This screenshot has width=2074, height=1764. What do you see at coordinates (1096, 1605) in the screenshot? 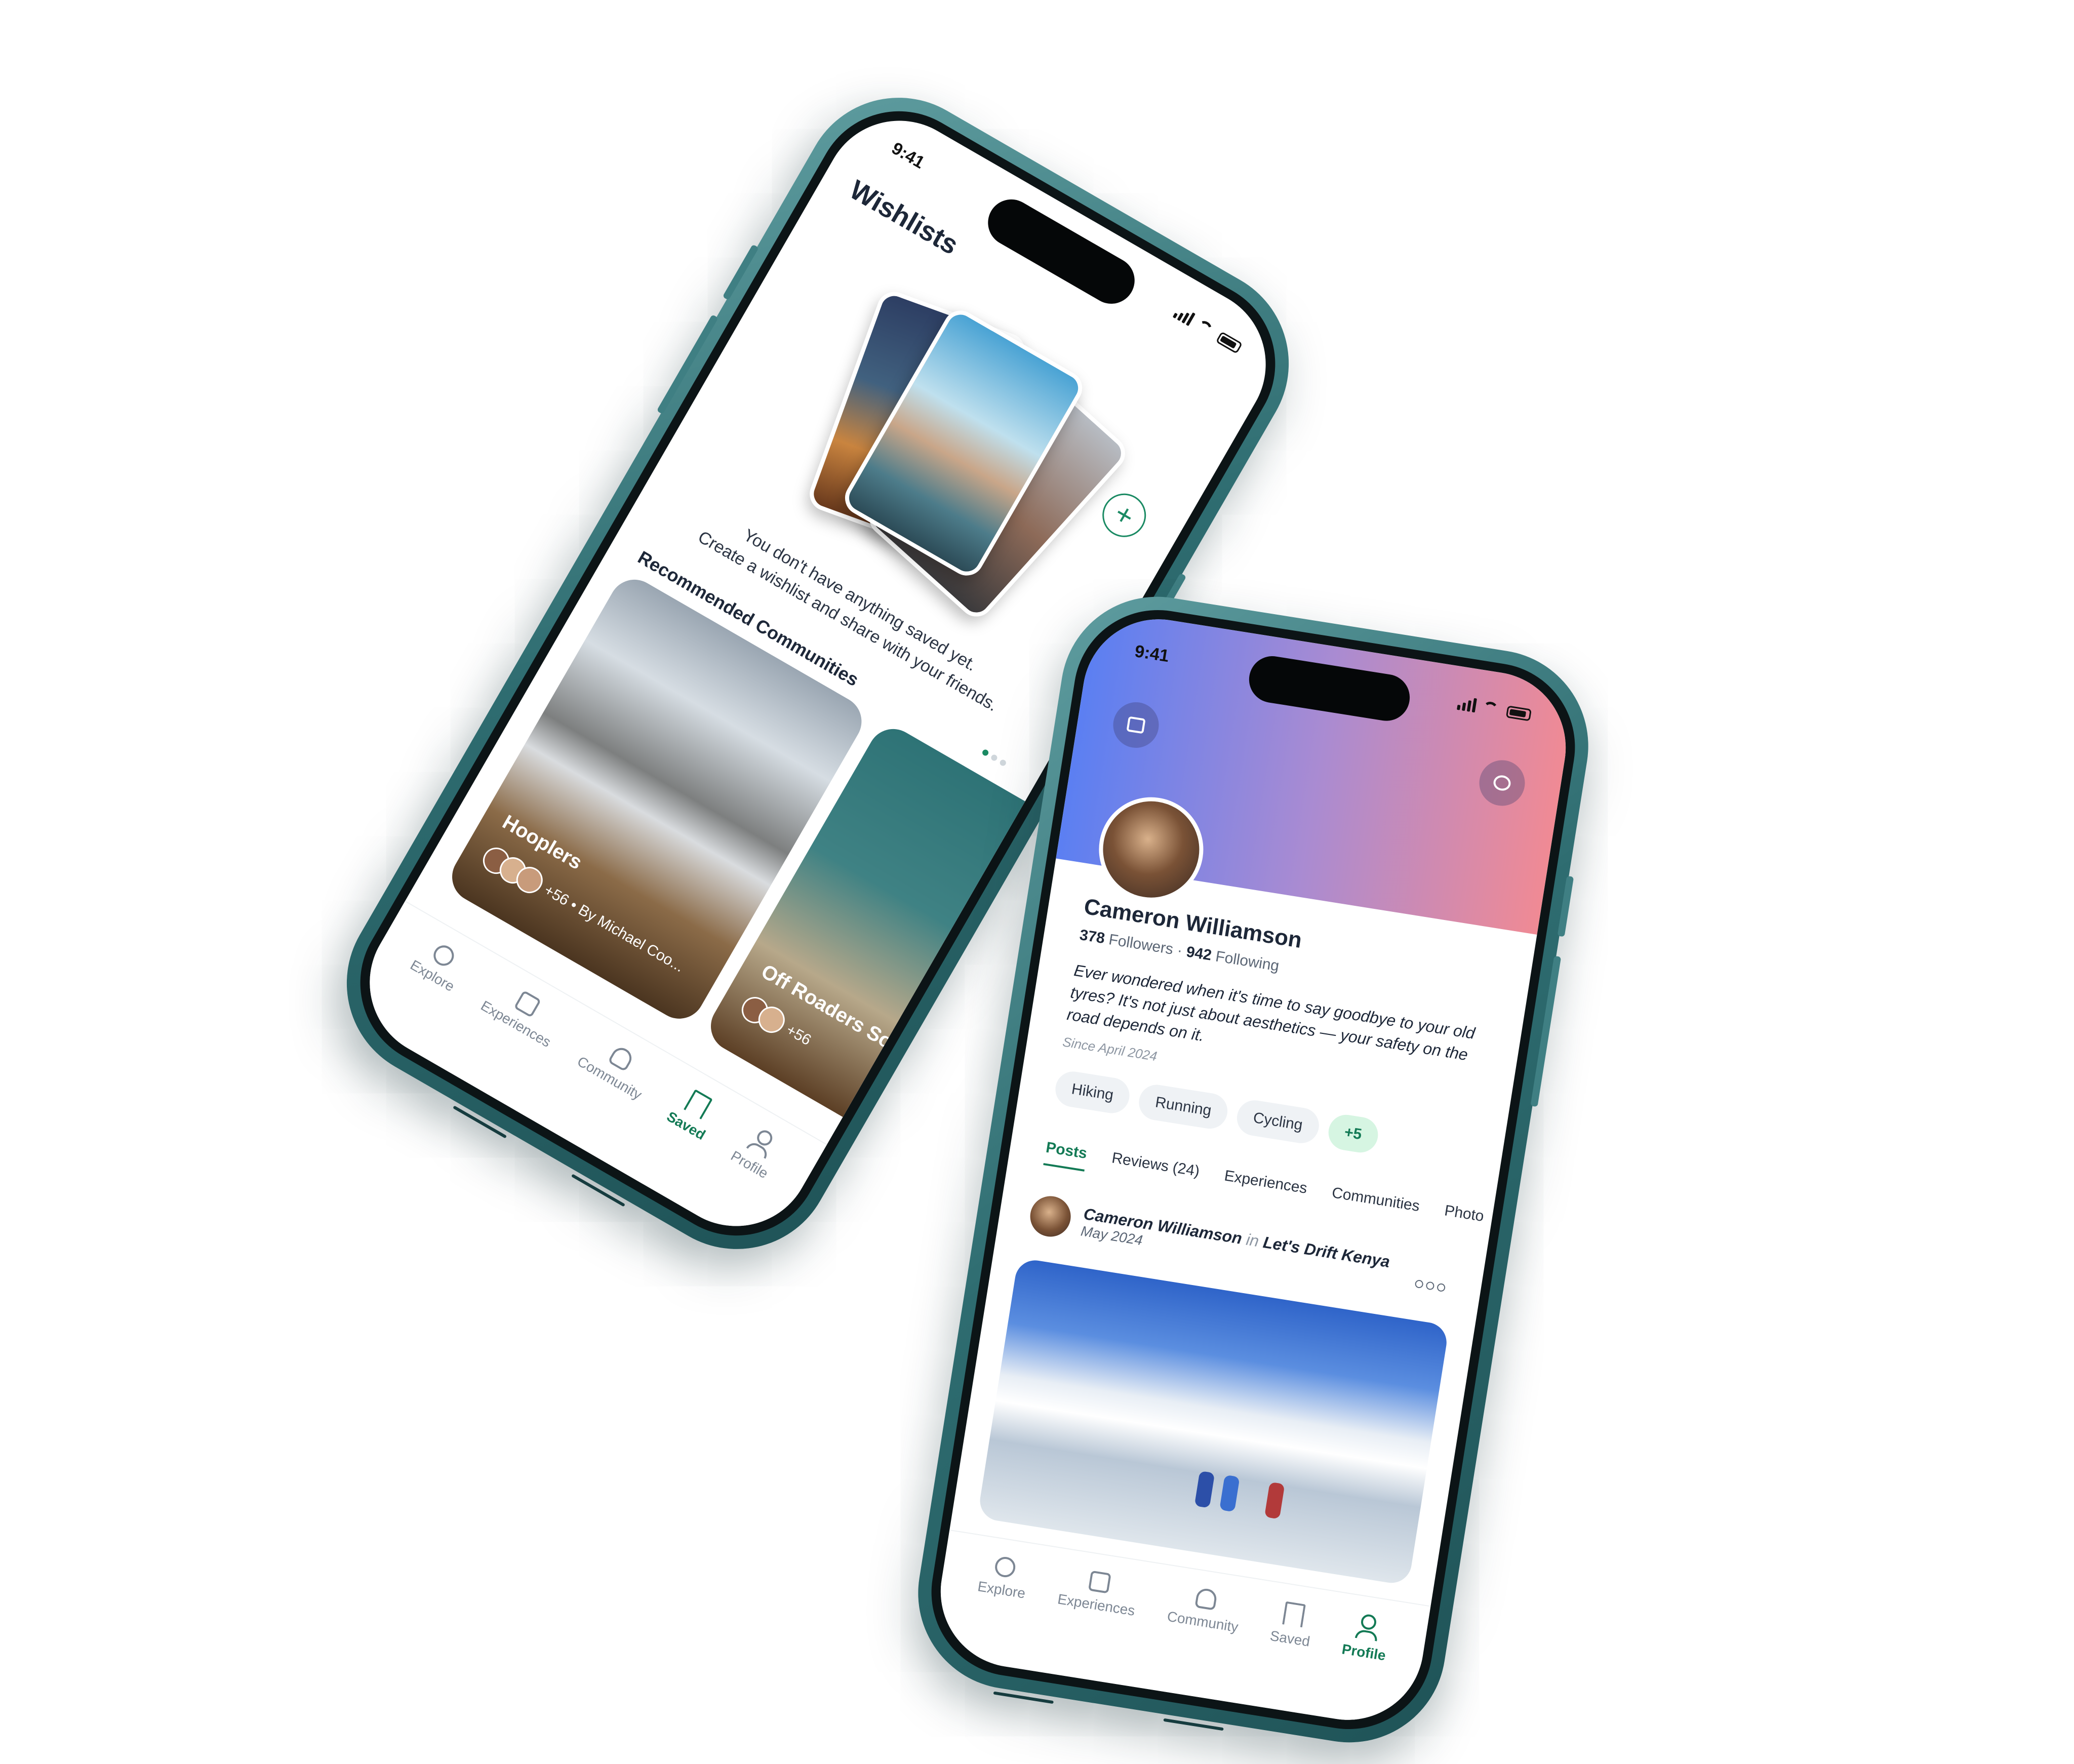
I see `tab-label: Experiences` at bounding box center [1096, 1605].